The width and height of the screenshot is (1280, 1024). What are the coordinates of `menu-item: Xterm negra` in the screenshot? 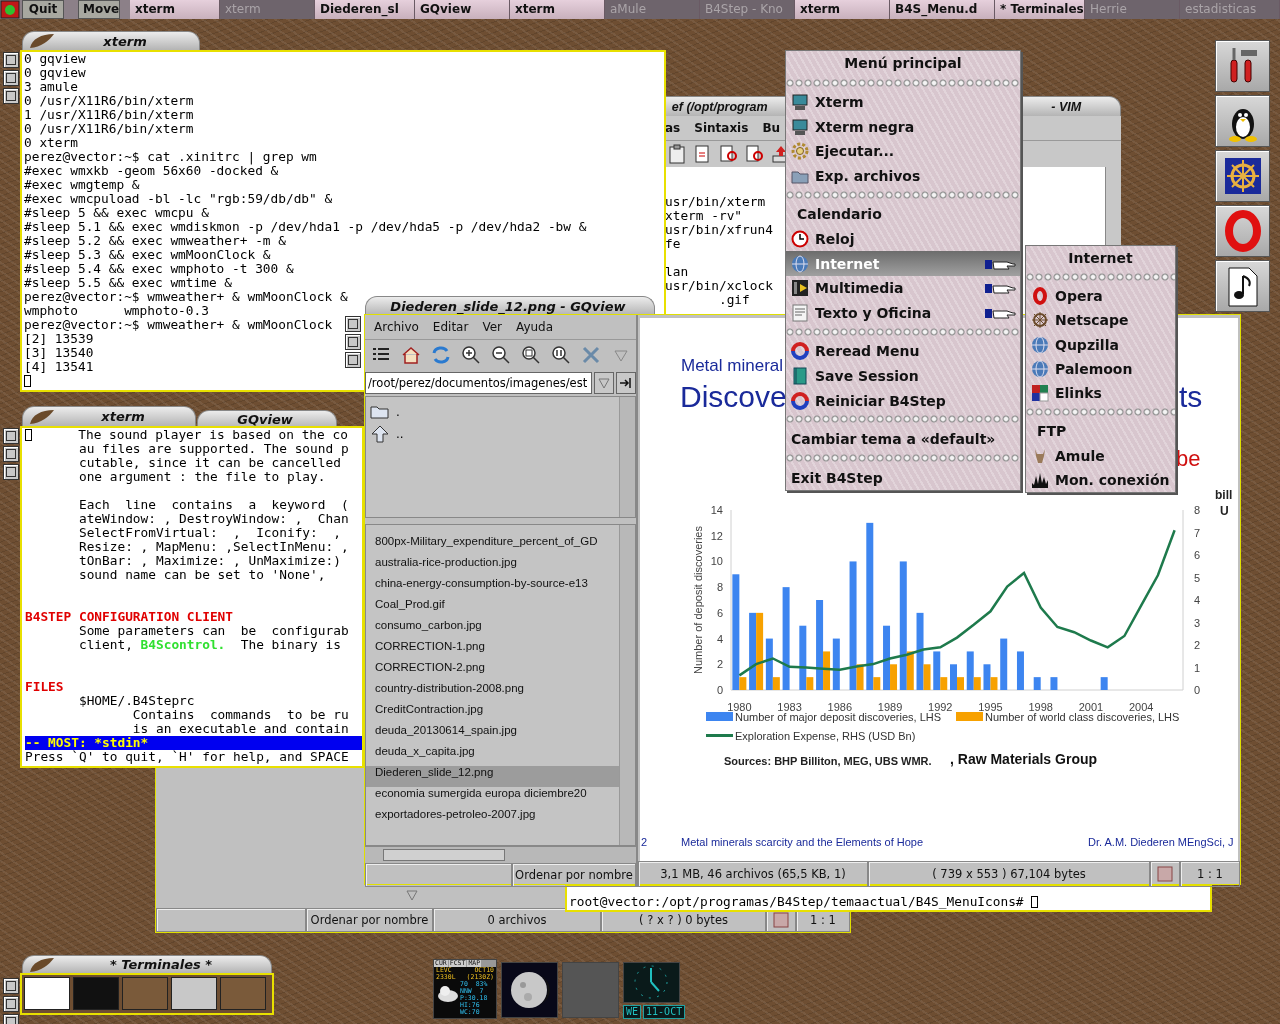 It's located at (903, 126).